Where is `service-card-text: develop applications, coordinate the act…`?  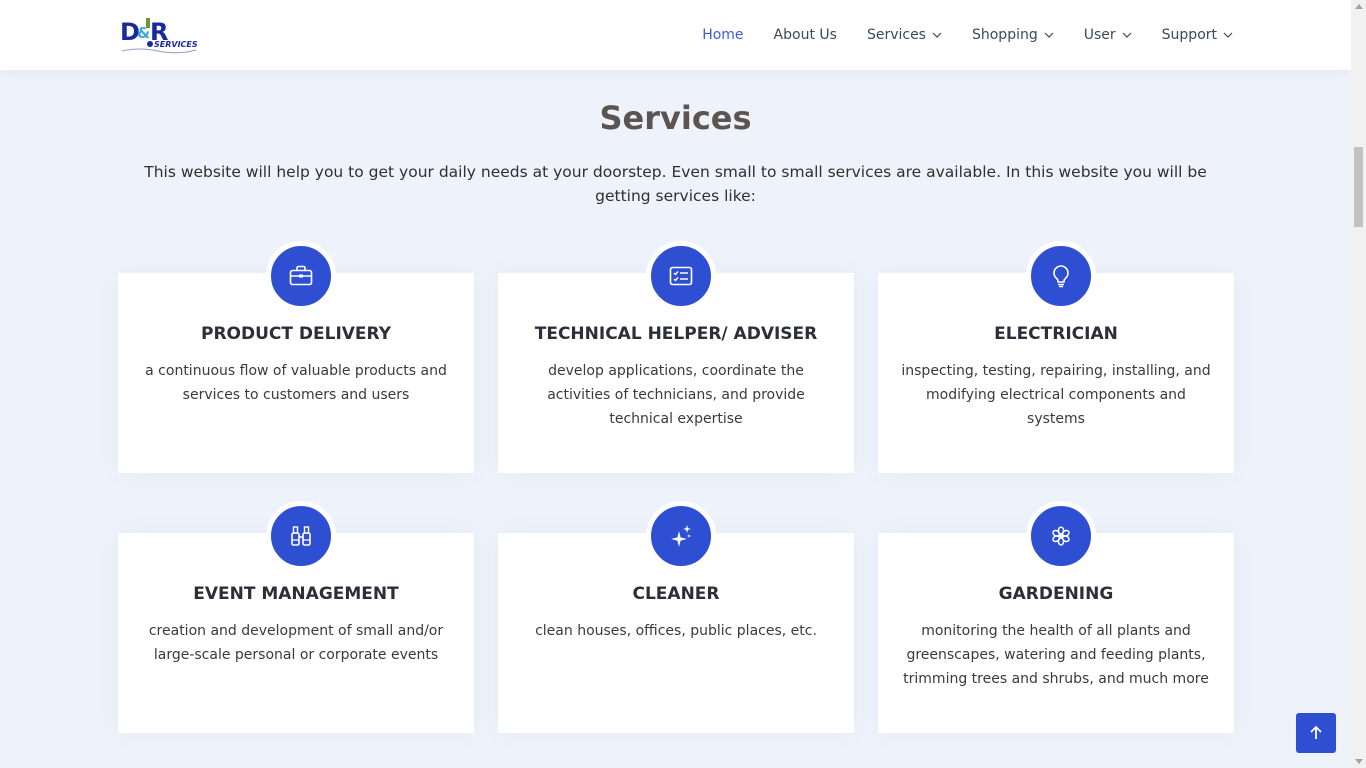
service-card-text: develop applications, coordinate the act… is located at coordinates (676, 395).